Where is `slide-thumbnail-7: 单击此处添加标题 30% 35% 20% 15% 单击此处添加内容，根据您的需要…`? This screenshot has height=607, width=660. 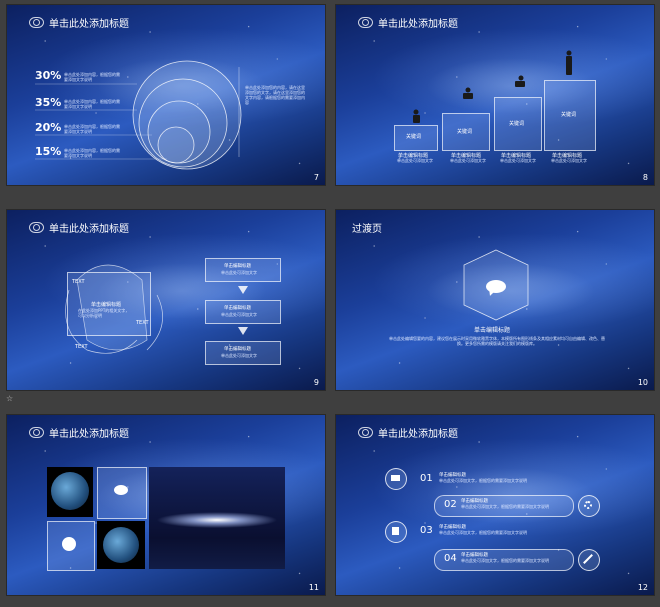
slide-thumbnail-7: 单击此处添加标题 30% 35% 20% 15% 单击此处添加内容，根据您的需要… is located at coordinates (166, 95).